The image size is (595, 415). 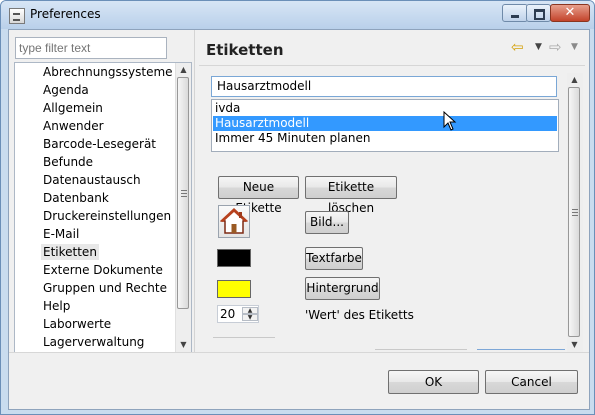 What do you see at coordinates (183, 70) in the screenshot?
I see `tree-scroll-up-icon: ▲` at bounding box center [183, 70].